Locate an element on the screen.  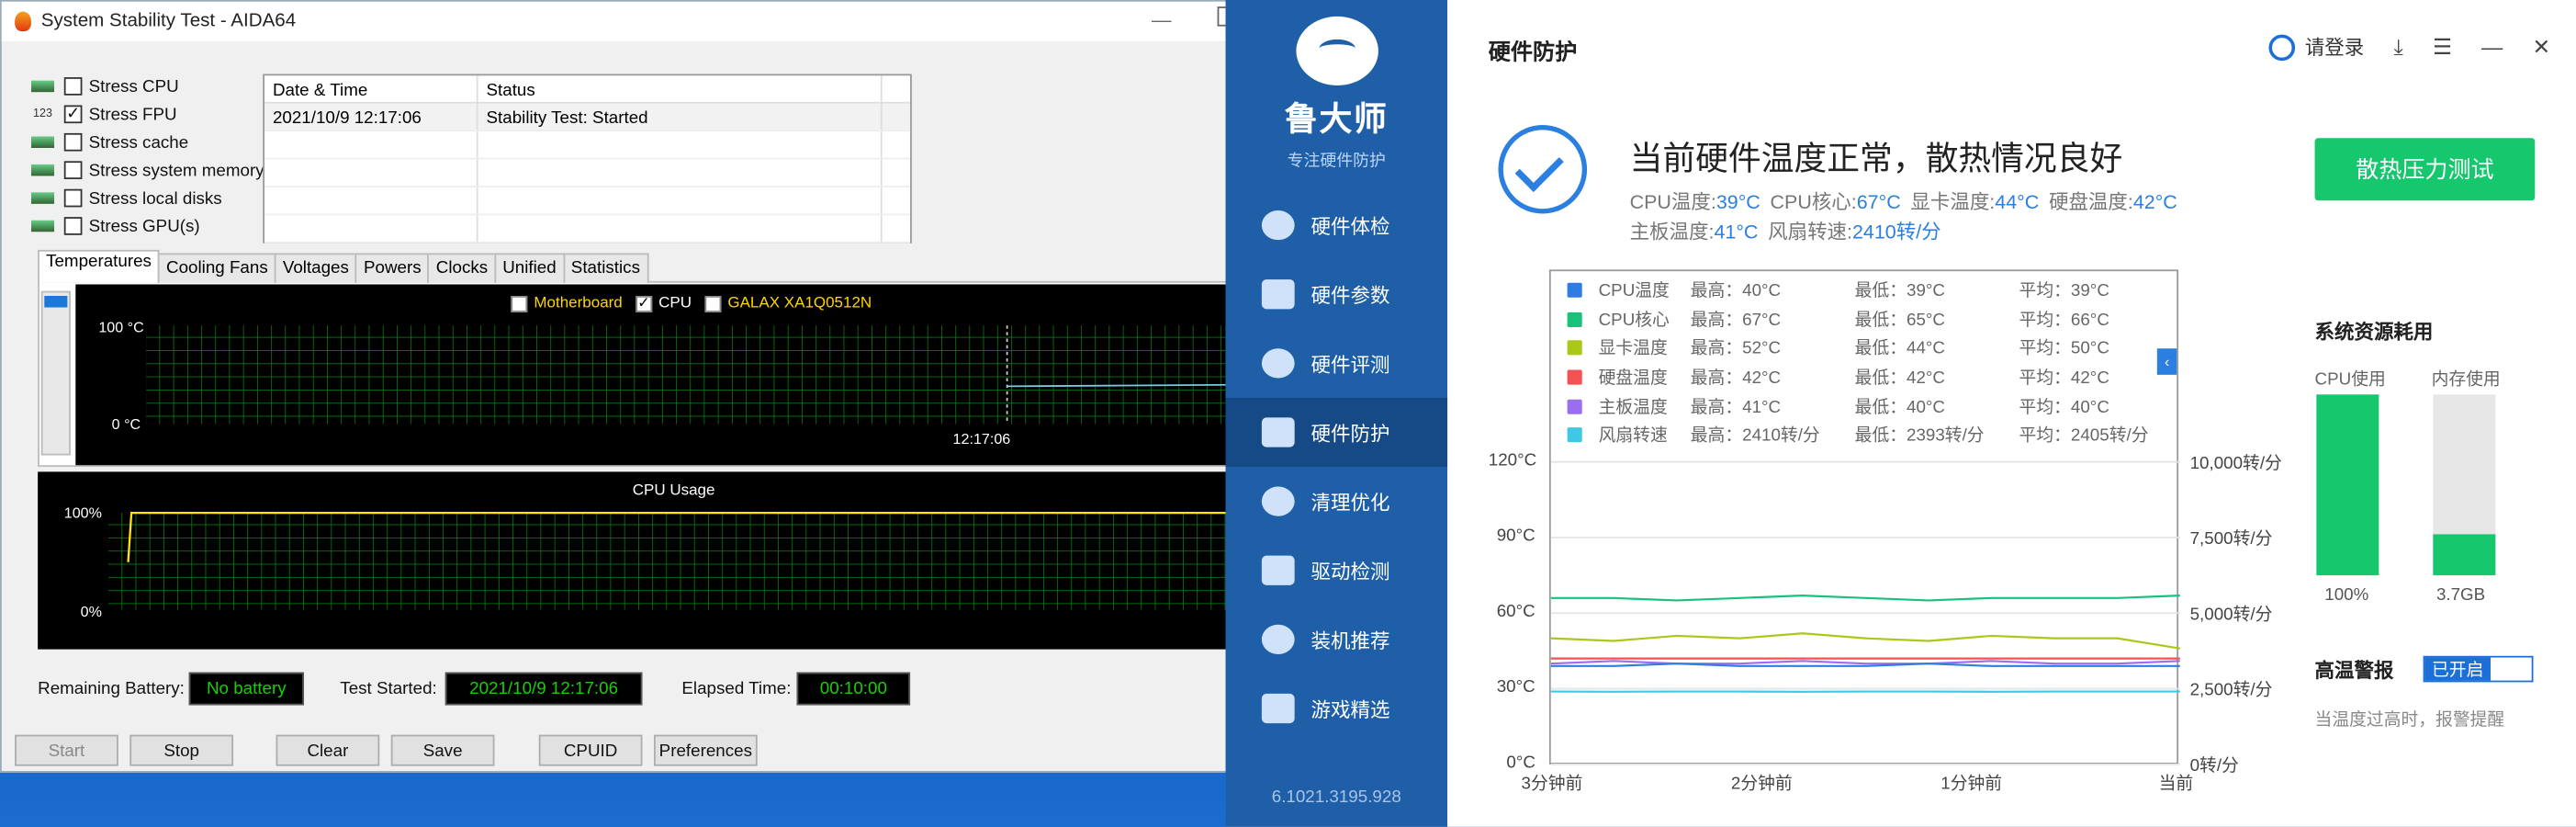
reading-label: 主板温度: is located at coordinates (1672, 232).